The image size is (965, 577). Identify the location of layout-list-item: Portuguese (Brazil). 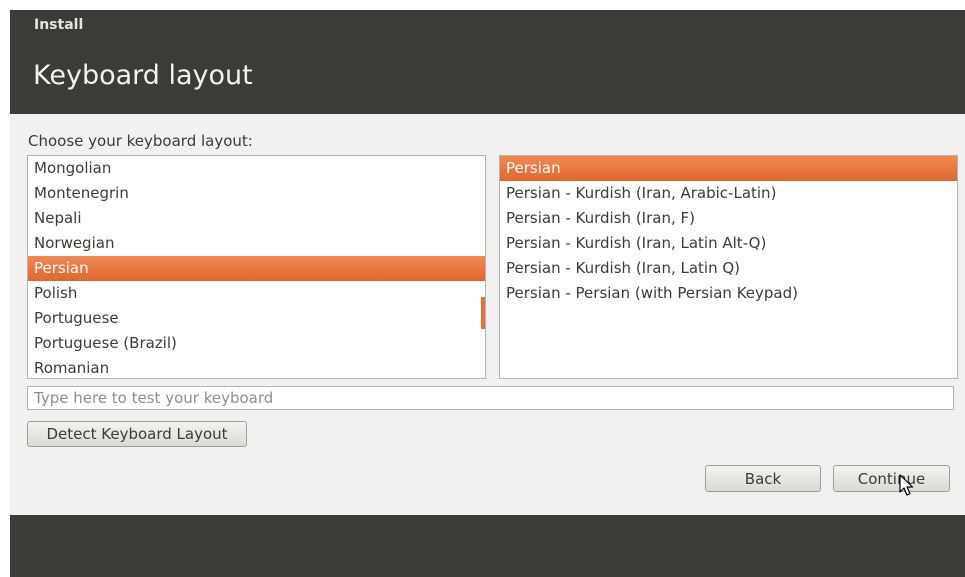
(256, 343).